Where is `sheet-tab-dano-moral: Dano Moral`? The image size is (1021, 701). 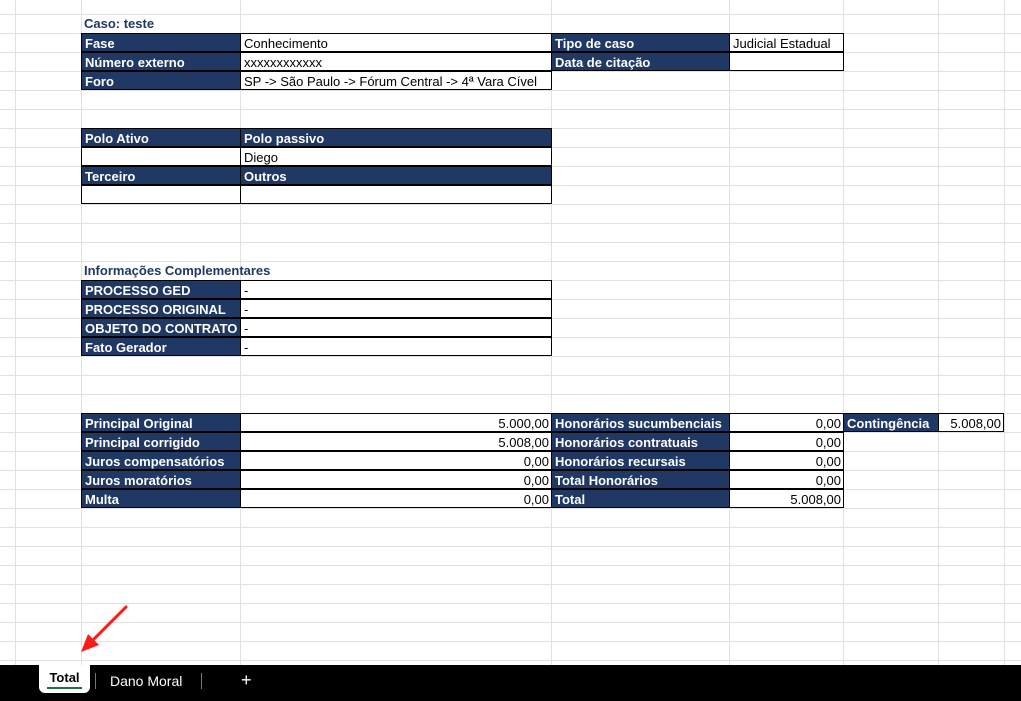
sheet-tab-dano-moral: Dano Moral is located at coordinates (146, 681).